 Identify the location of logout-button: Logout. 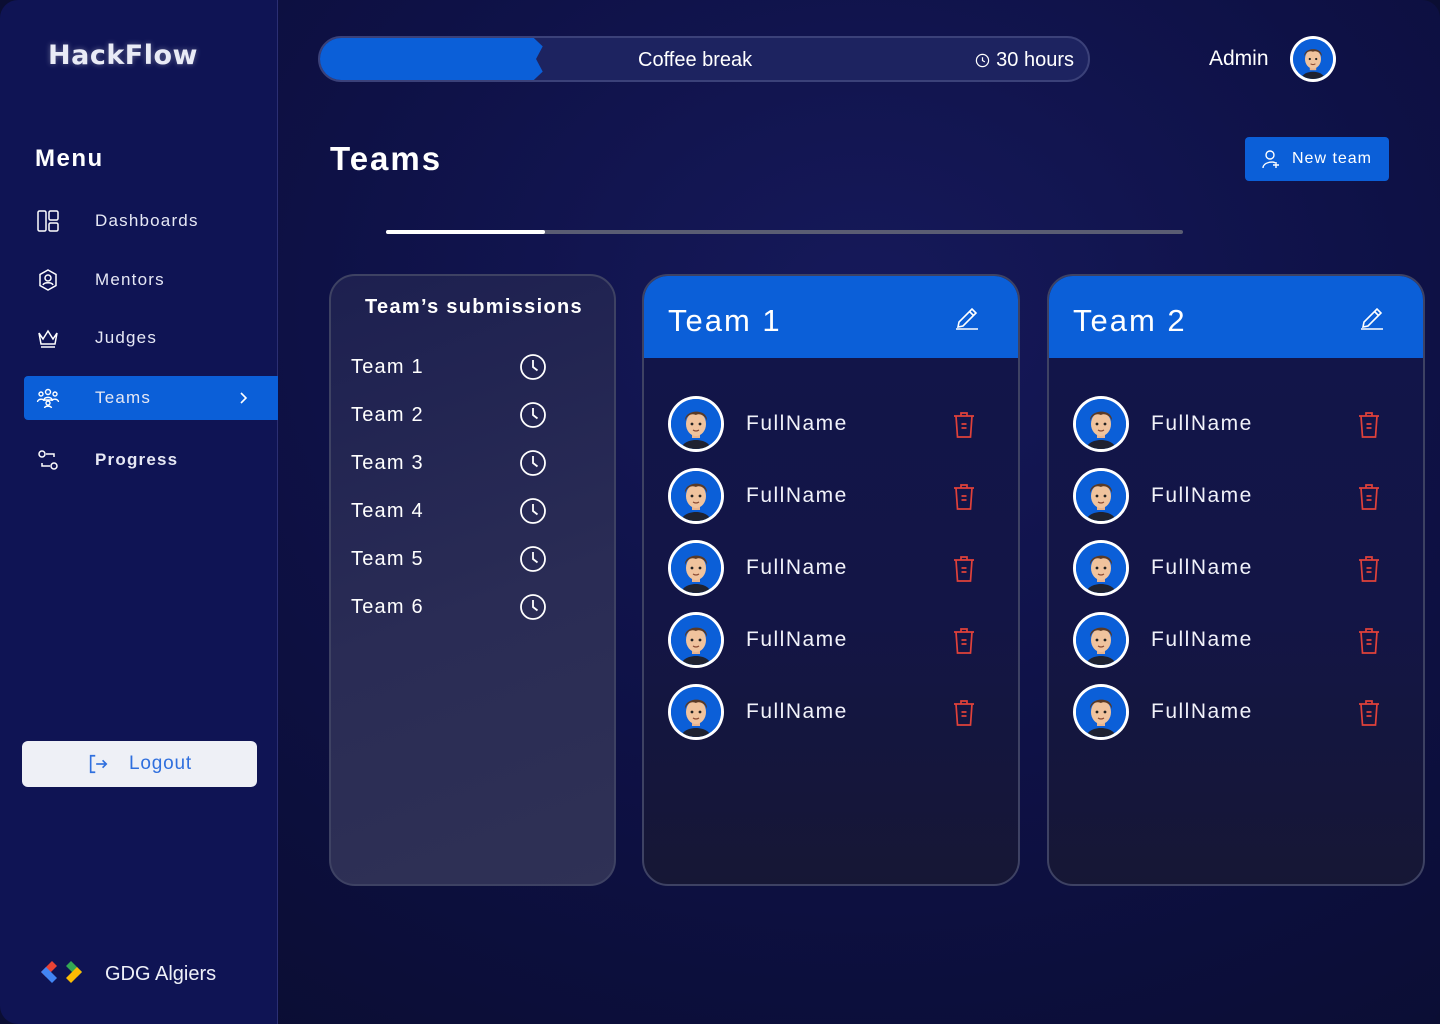
(139, 764).